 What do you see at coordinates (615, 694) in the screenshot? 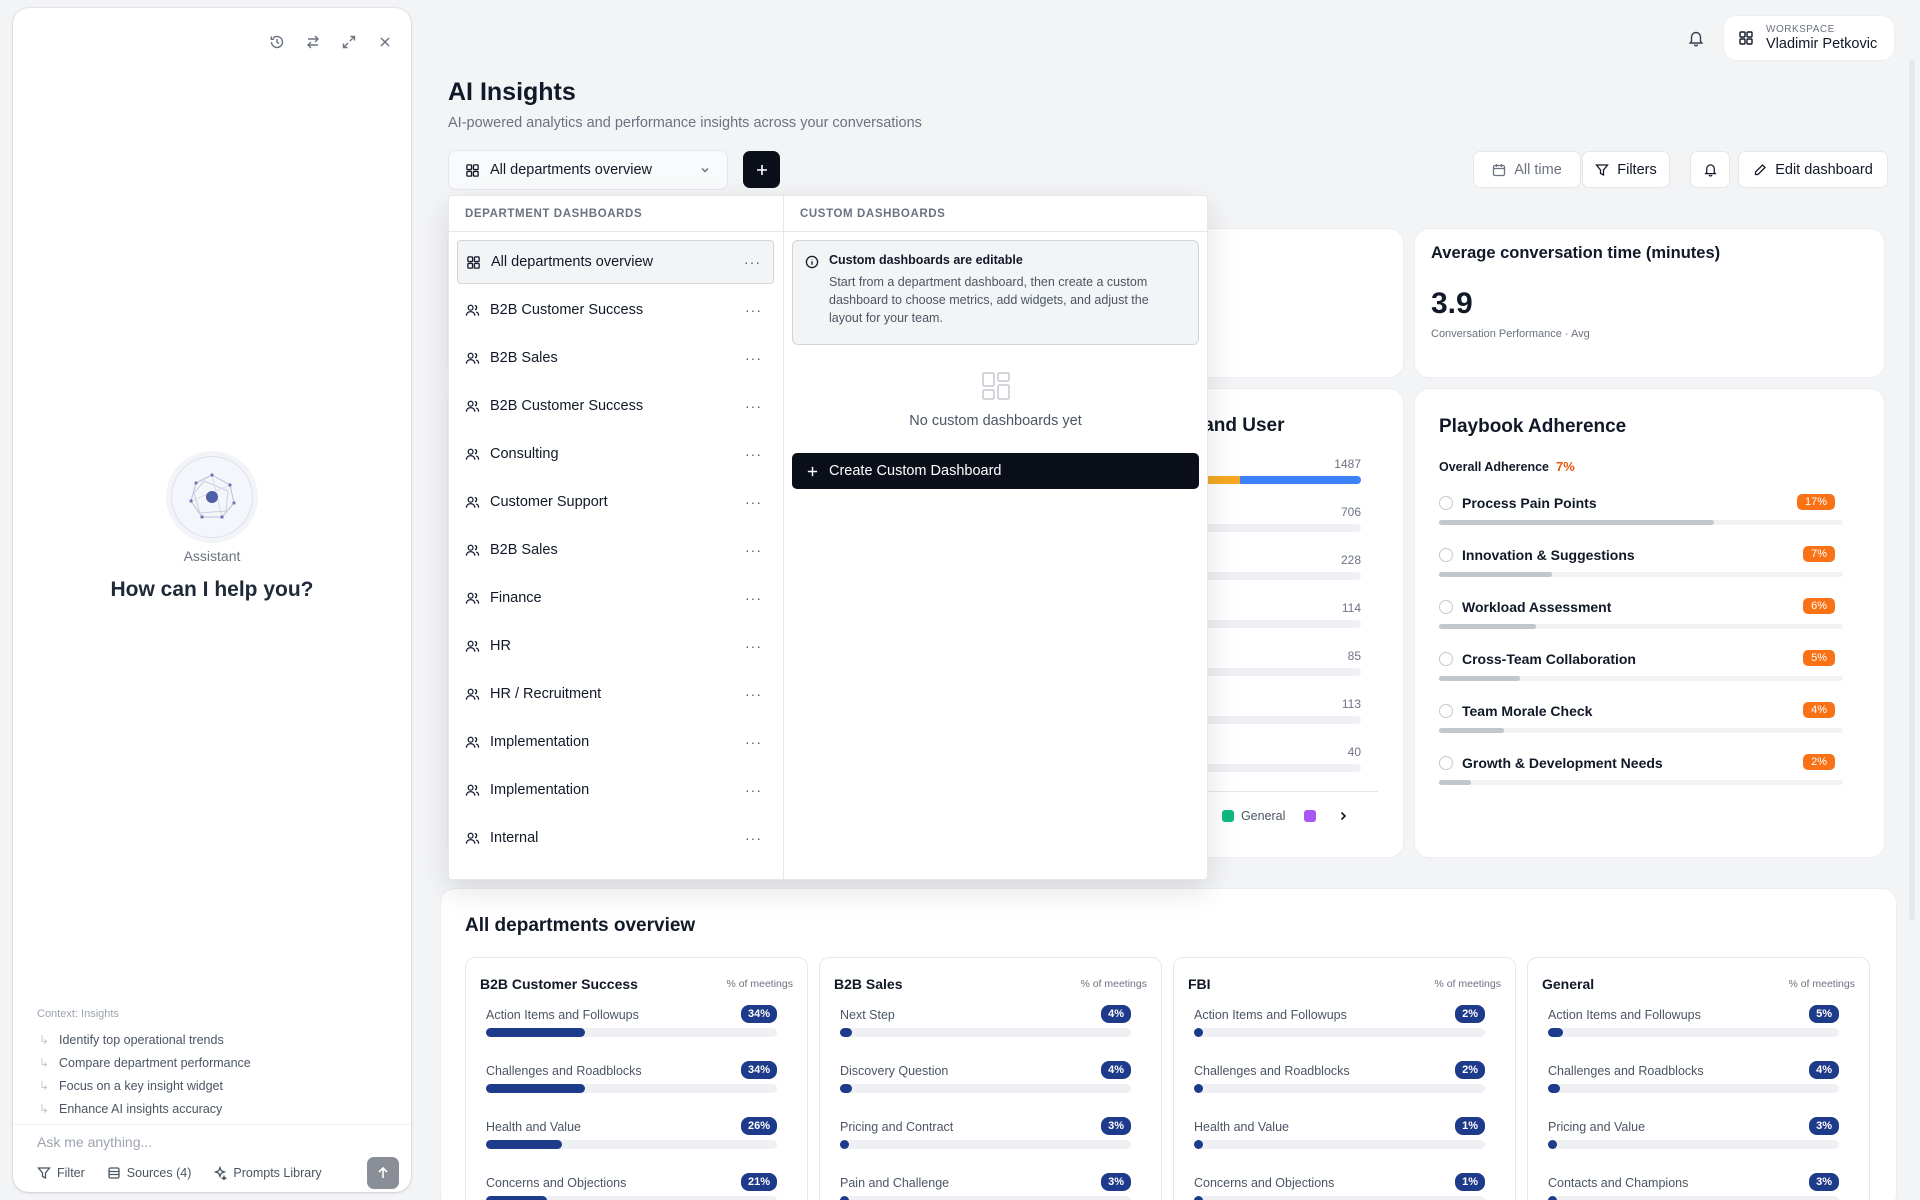
I see `department-dashboard-item: HR / Recruitment ···` at bounding box center [615, 694].